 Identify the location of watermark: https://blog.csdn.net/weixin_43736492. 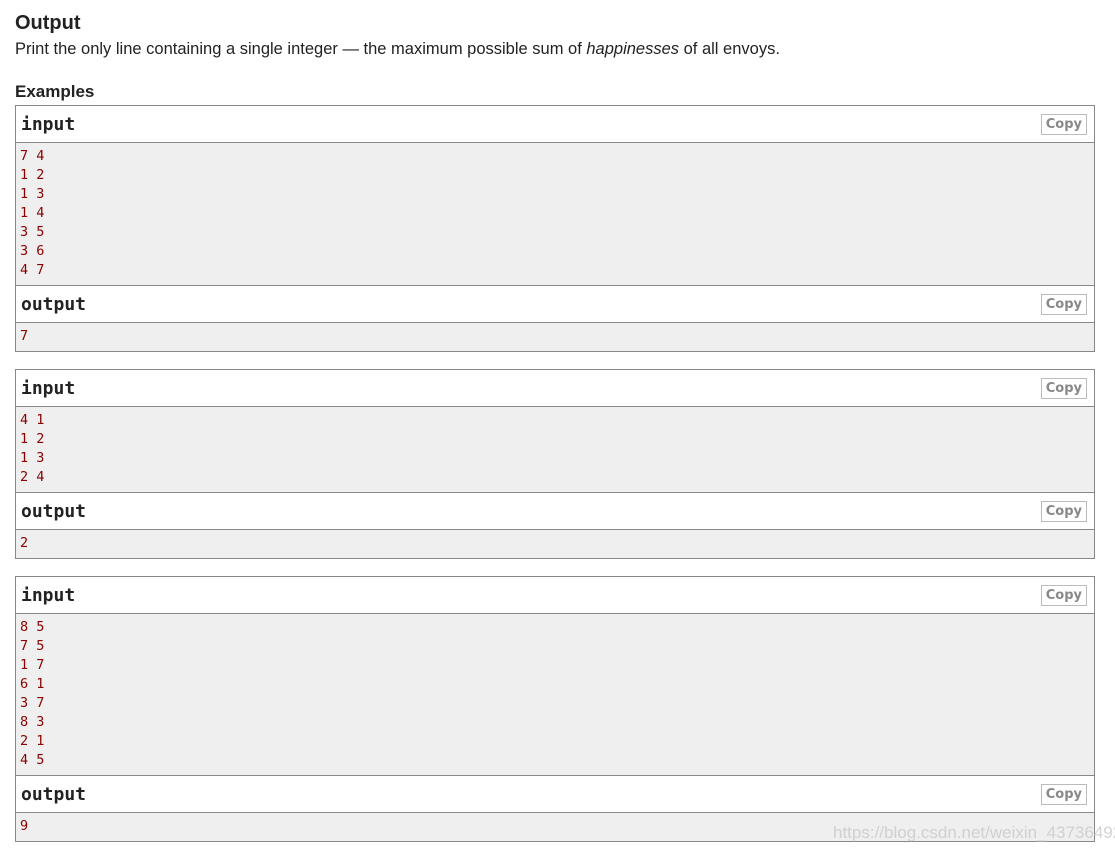
(974, 832).